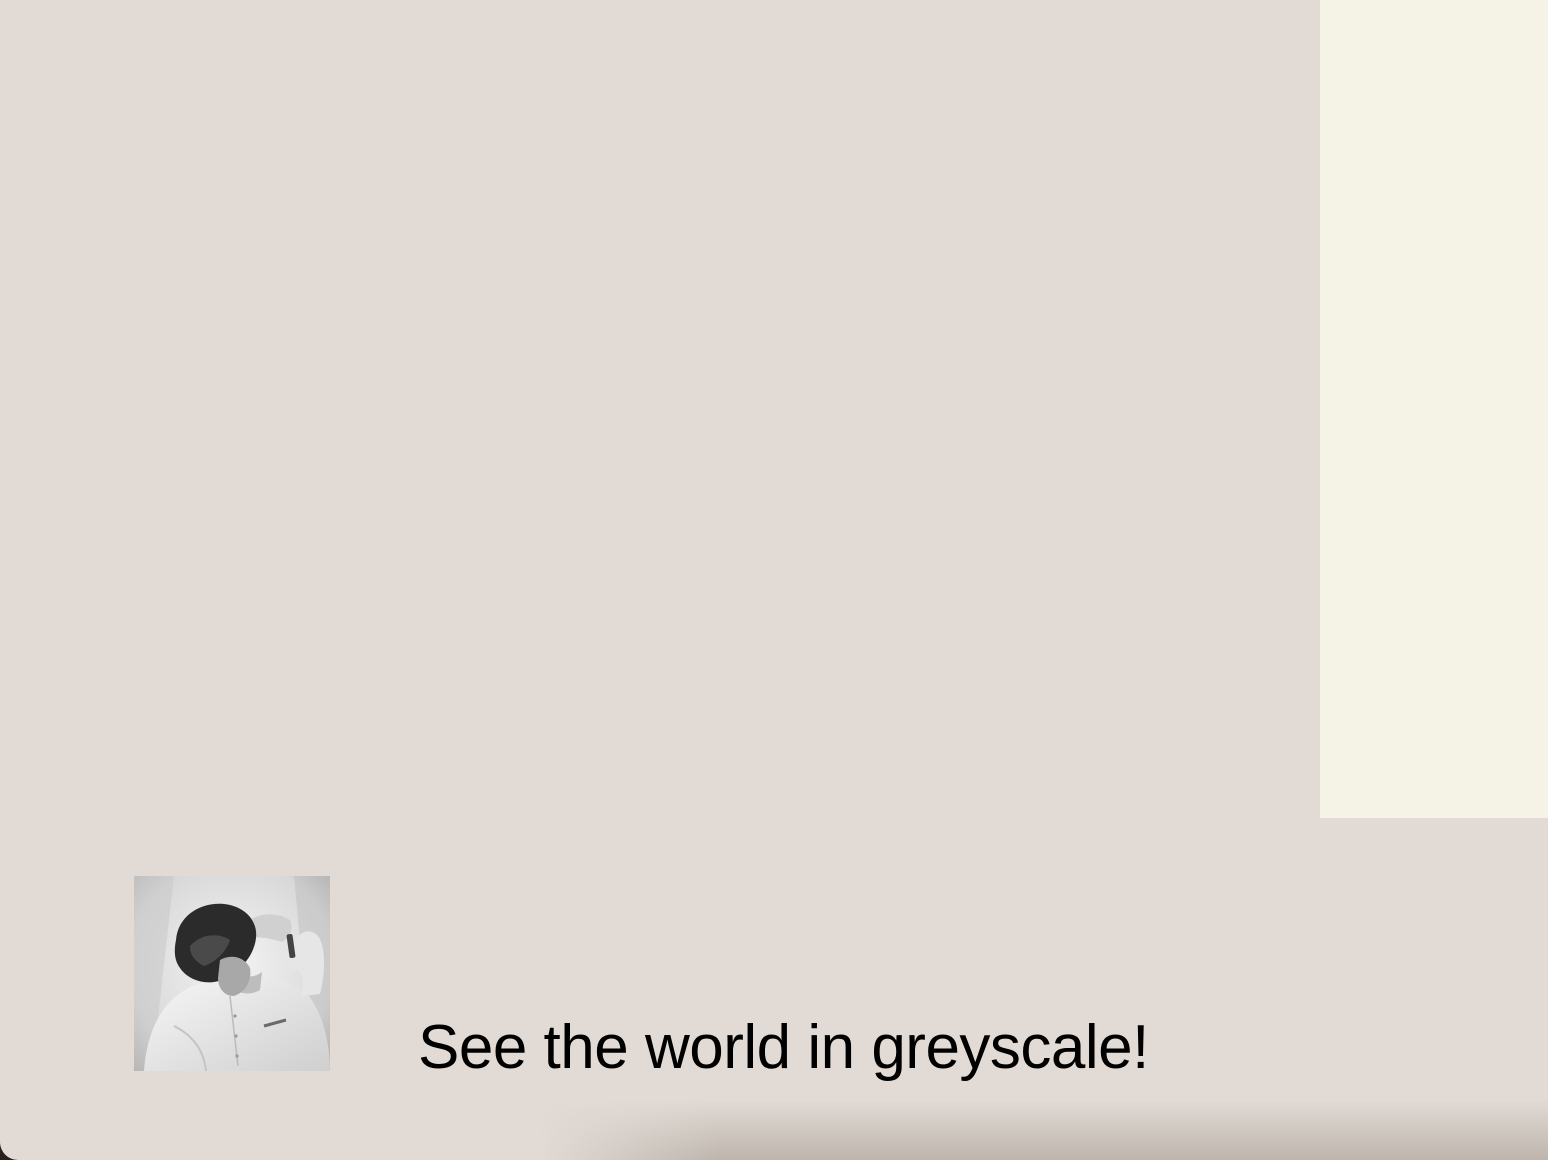 The width and height of the screenshot is (1548, 1160). I want to click on portrait-thumbnail, so click(232, 973).